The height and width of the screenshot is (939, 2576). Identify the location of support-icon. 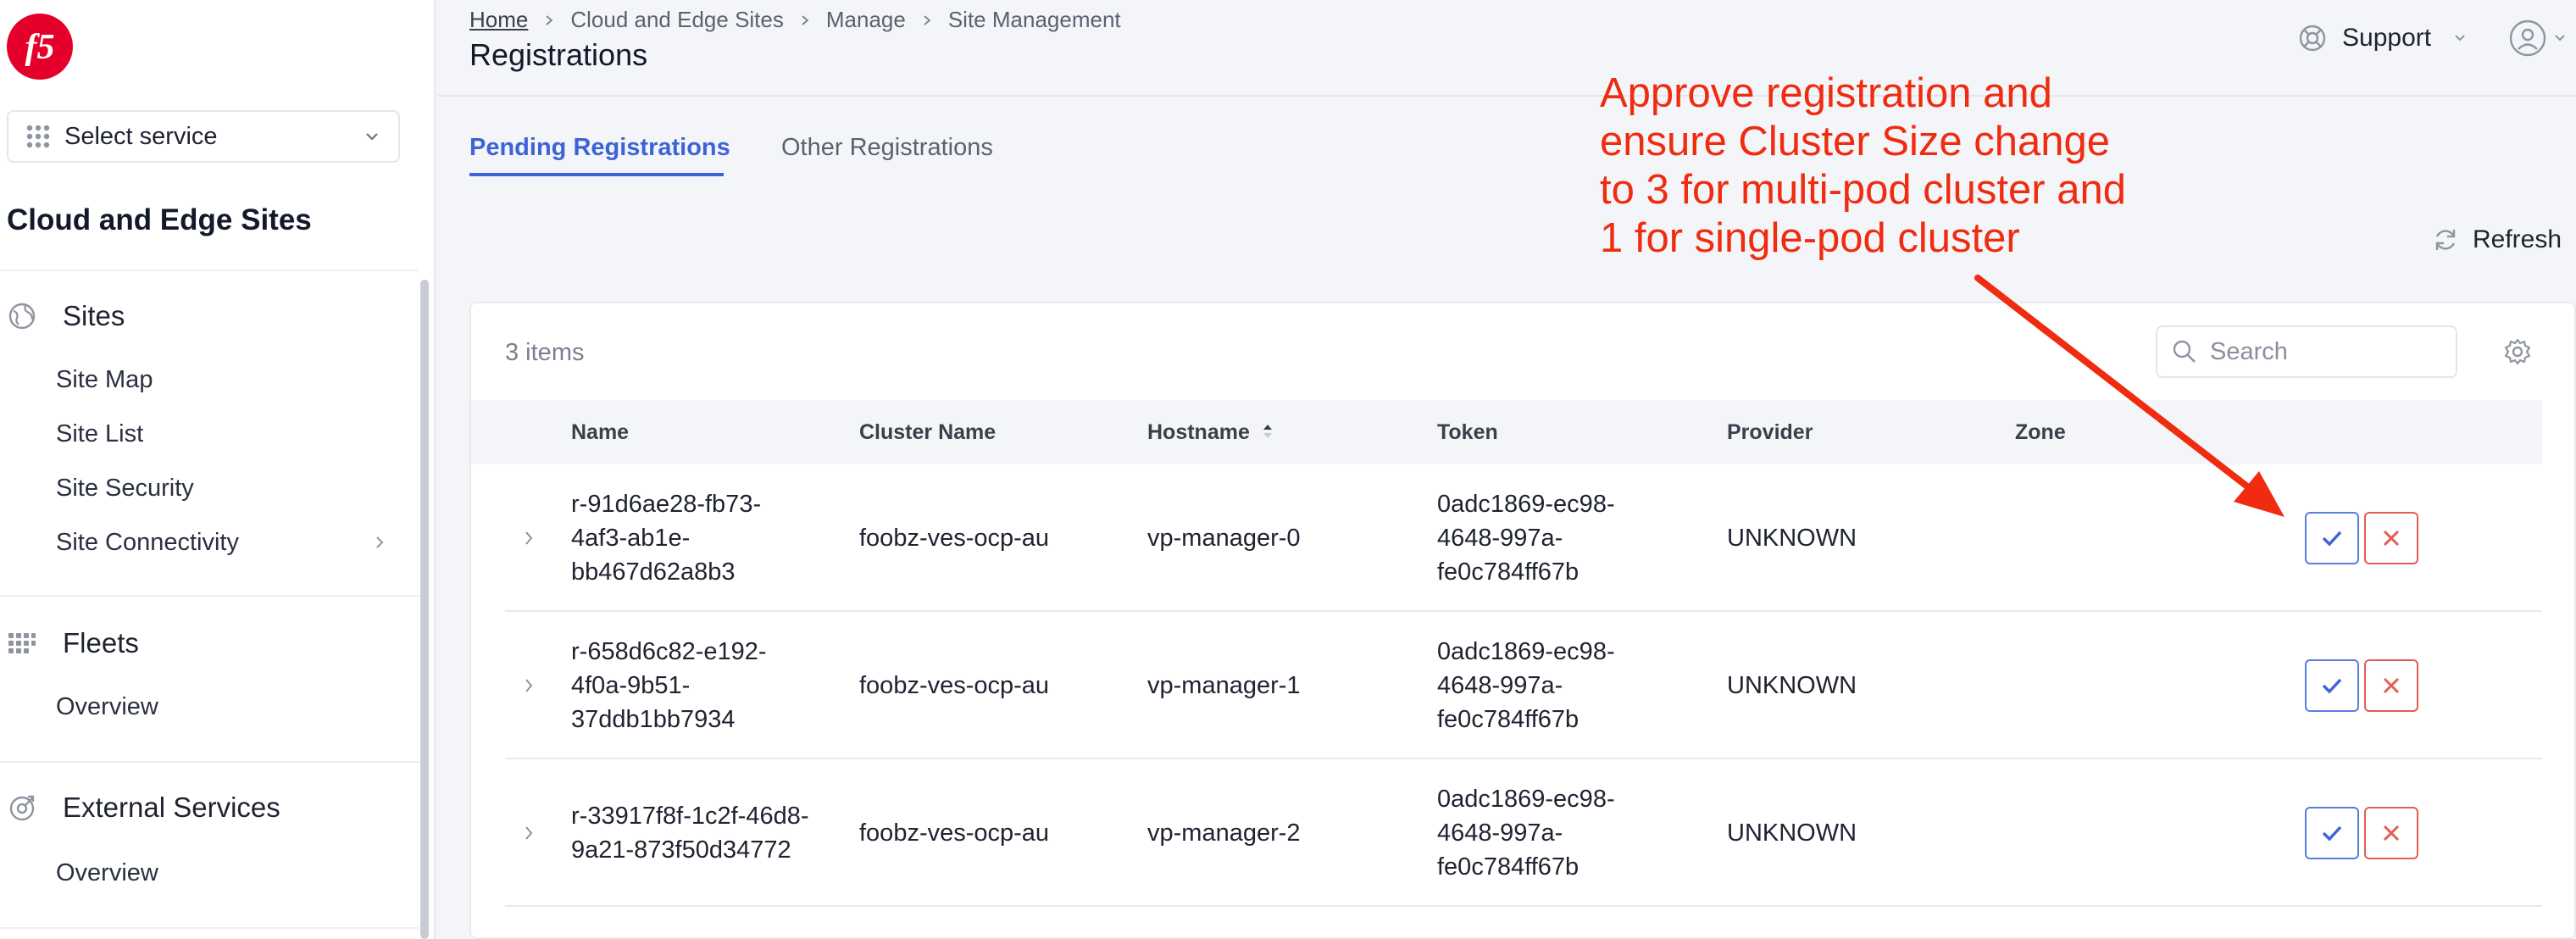
(2312, 38).